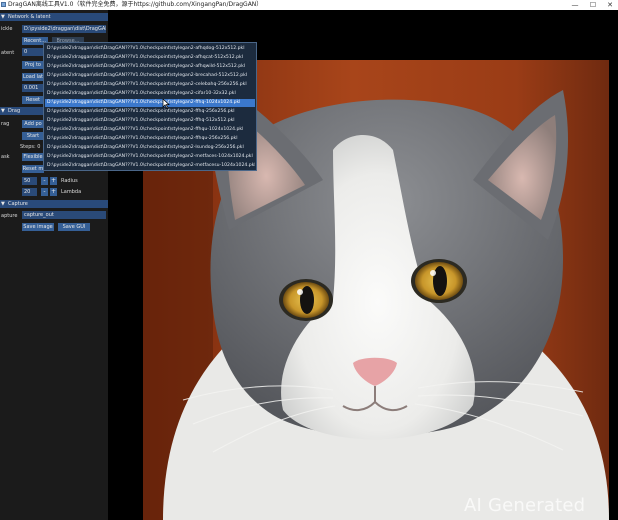 This screenshot has width=618, height=520. What do you see at coordinates (38, 227) in the screenshot?
I see `save-image-button: Save image` at bounding box center [38, 227].